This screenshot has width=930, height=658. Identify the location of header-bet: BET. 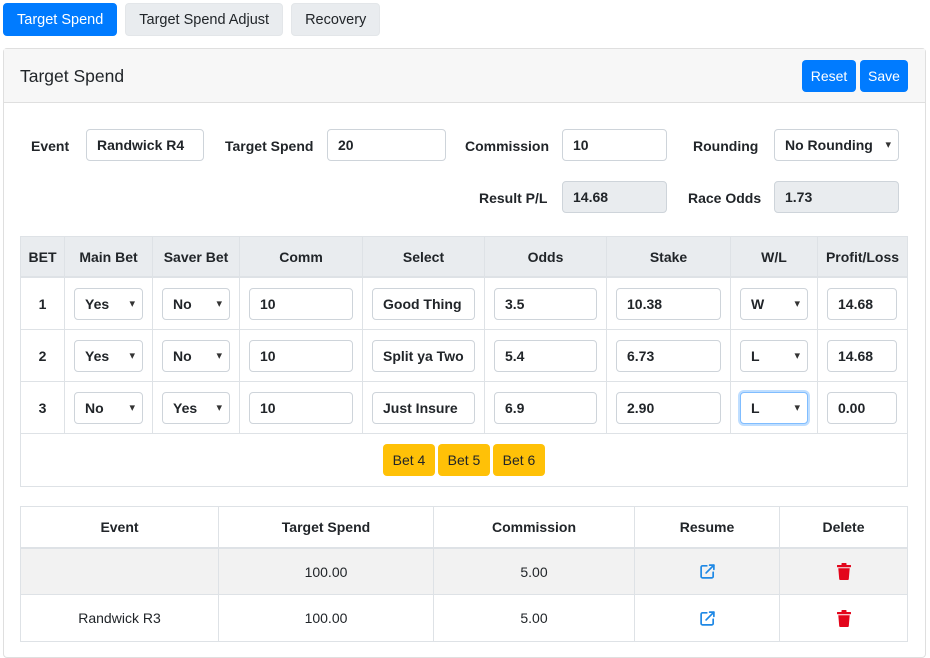
(43, 256).